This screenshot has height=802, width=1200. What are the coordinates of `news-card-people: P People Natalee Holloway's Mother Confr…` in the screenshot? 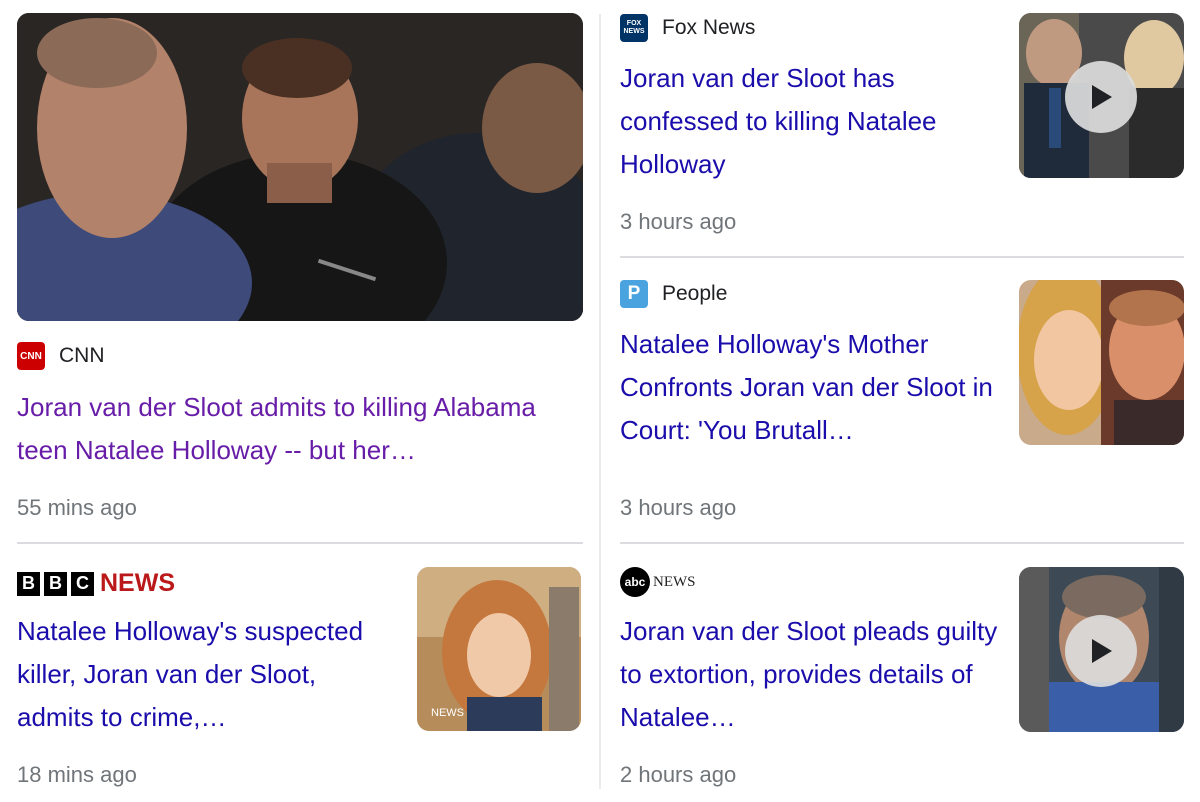 It's located at (902, 402).